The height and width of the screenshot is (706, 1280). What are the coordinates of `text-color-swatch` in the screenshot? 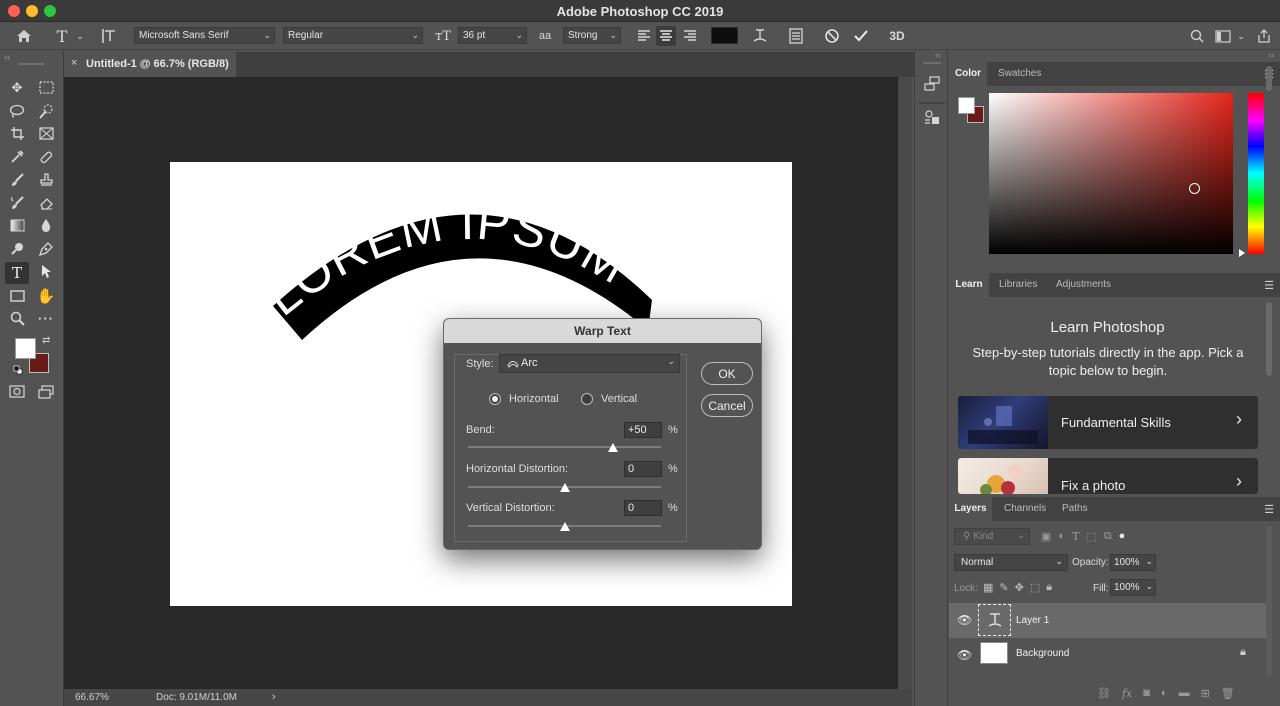 It's located at (724, 35).